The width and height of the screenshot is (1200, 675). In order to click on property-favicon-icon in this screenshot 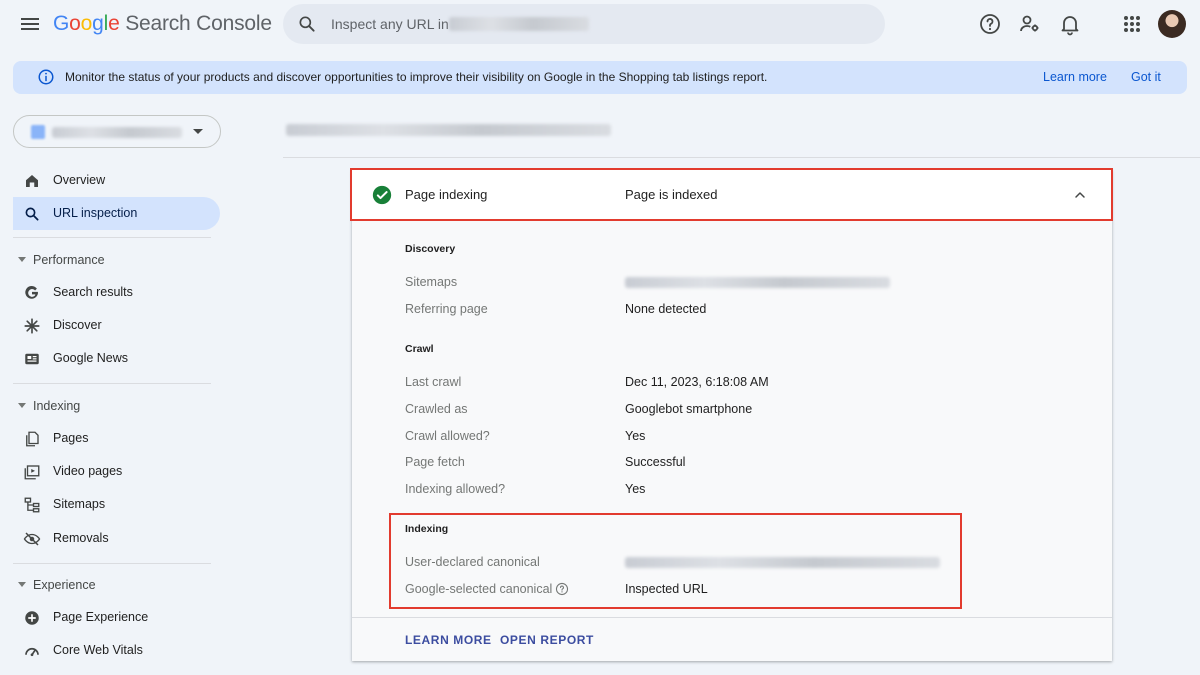, I will do `click(38, 132)`.